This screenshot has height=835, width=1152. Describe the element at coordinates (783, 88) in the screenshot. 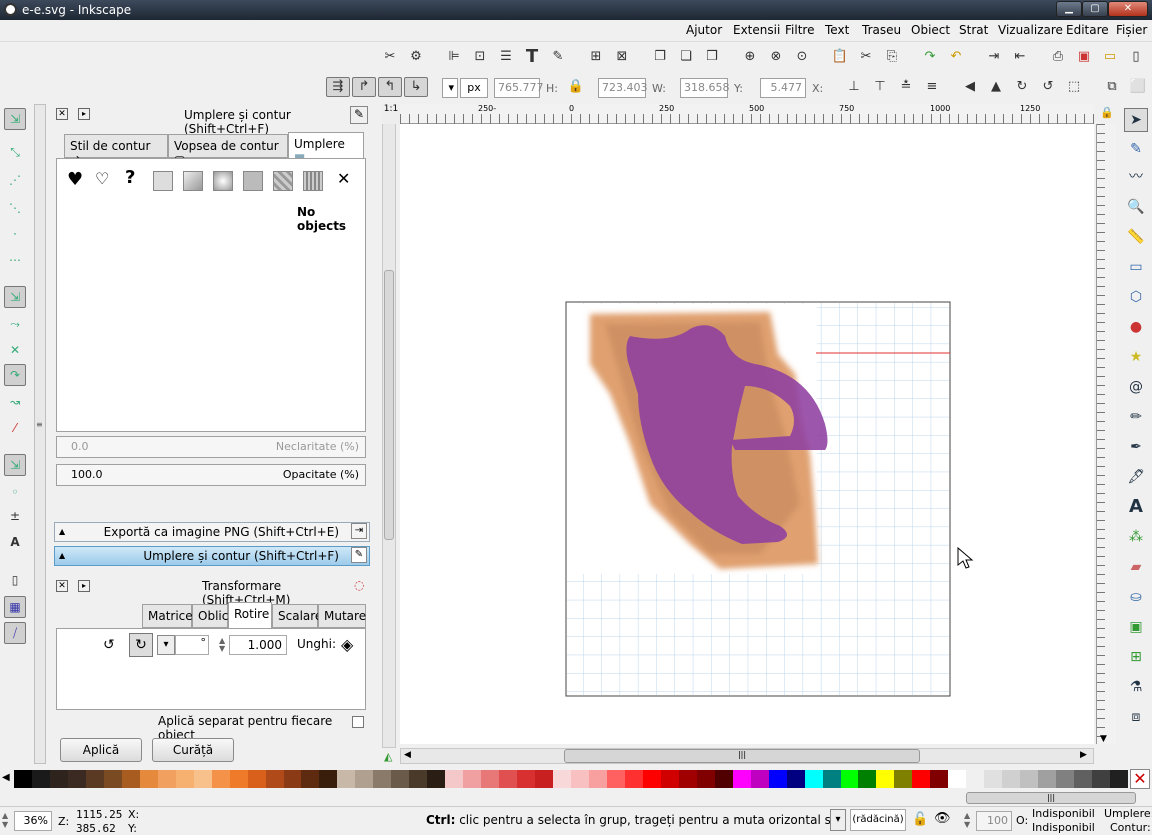

I see `x-input: 5.477` at that location.